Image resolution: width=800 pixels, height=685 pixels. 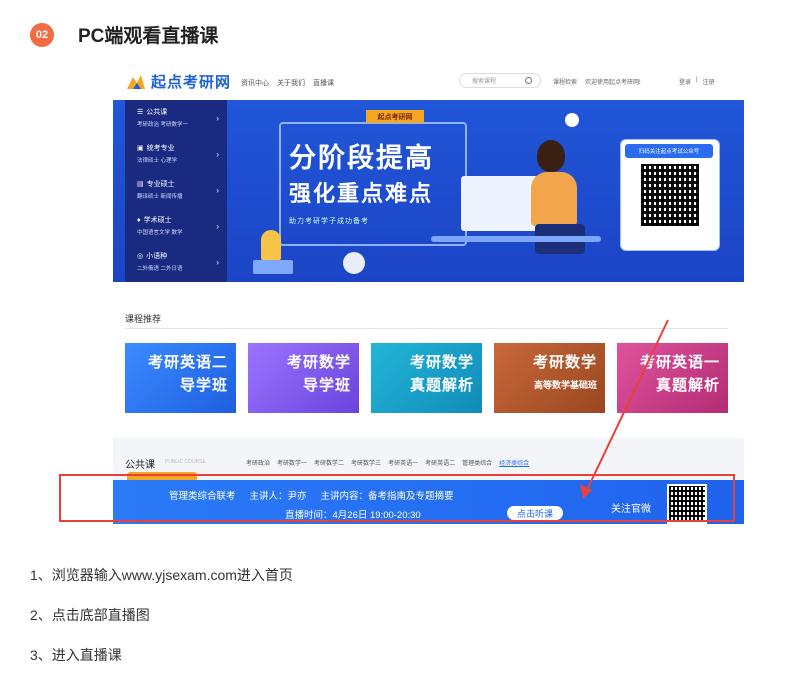 I want to click on sphere-illustration, so click(x=354, y=263).